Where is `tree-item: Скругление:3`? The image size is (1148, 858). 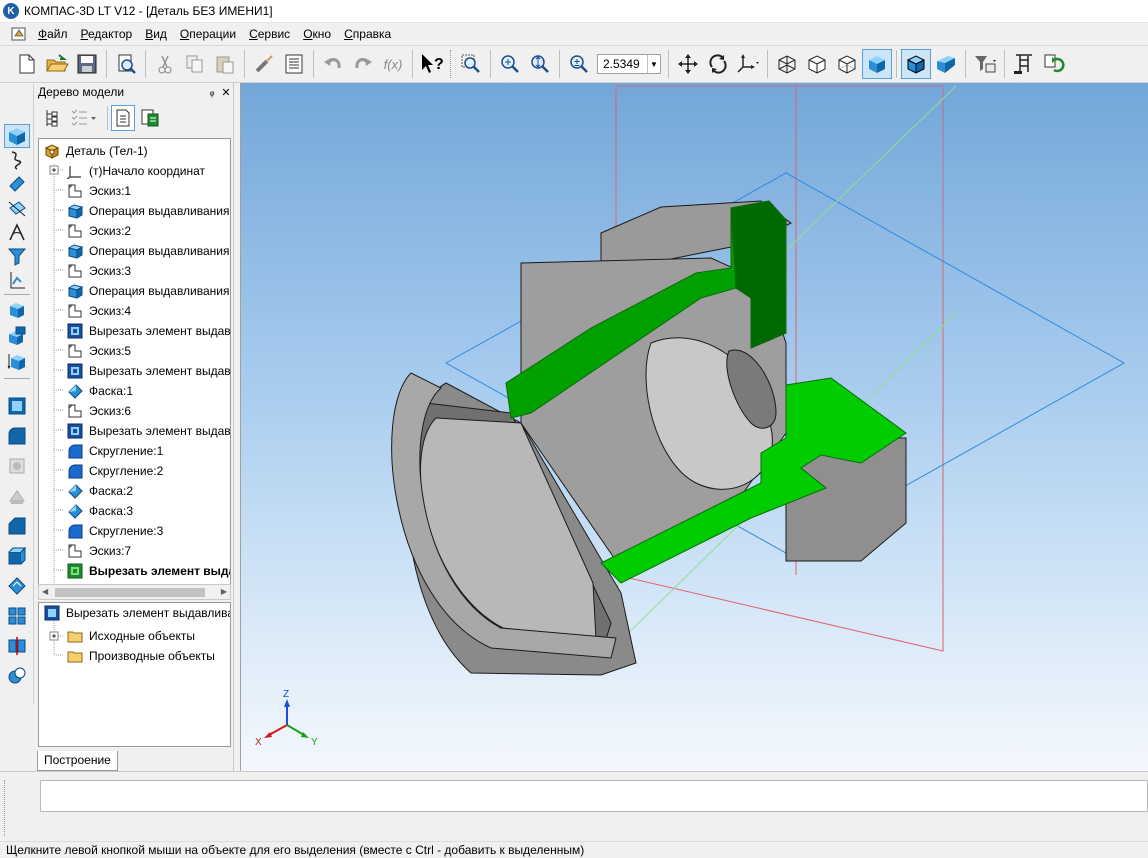
tree-item: Скругление:3 is located at coordinates (115, 531).